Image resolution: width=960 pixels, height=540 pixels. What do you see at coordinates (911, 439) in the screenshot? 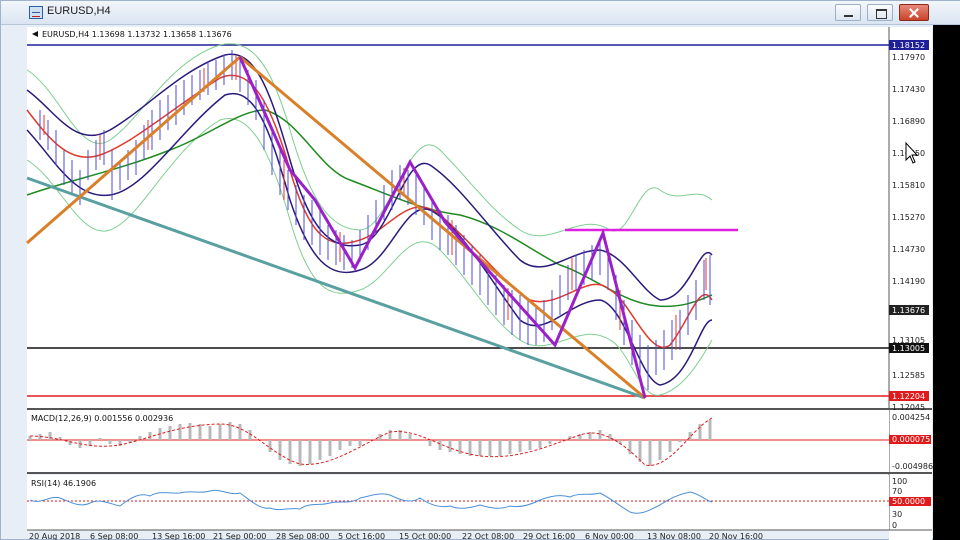
I see `macd-scale-label: 0.000075` at bounding box center [911, 439].